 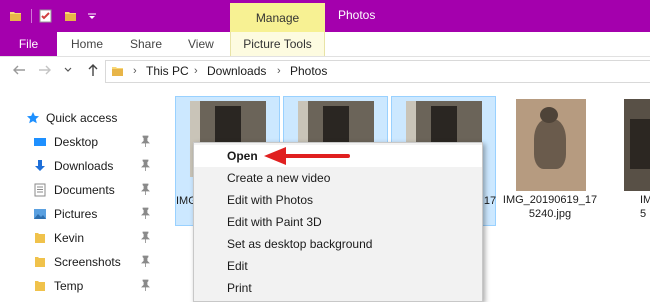 I want to click on file-name-line: 5240.jpg, so click(x=550, y=214).